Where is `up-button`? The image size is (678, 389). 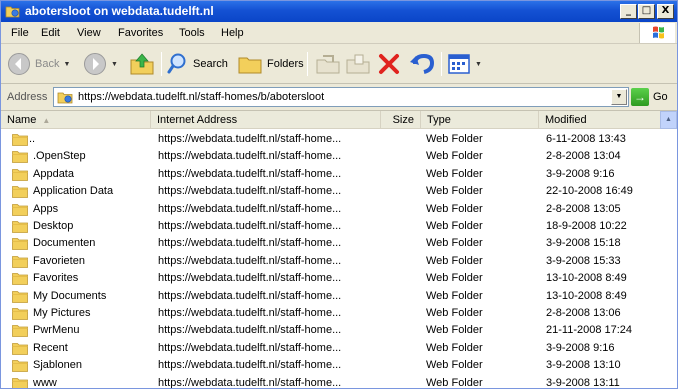 up-button is located at coordinates (142, 64).